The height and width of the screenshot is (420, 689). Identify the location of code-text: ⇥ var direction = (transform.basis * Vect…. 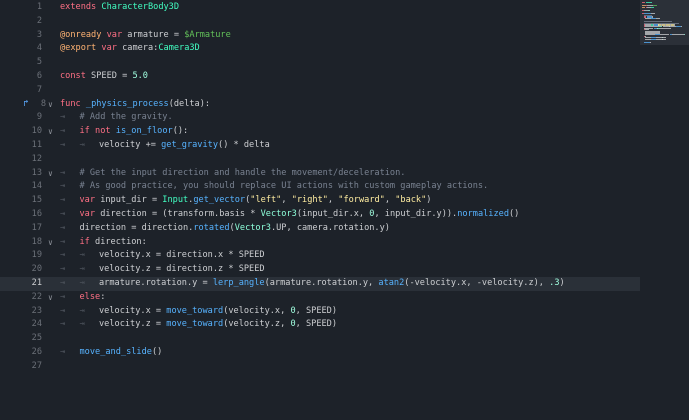
(289, 215).